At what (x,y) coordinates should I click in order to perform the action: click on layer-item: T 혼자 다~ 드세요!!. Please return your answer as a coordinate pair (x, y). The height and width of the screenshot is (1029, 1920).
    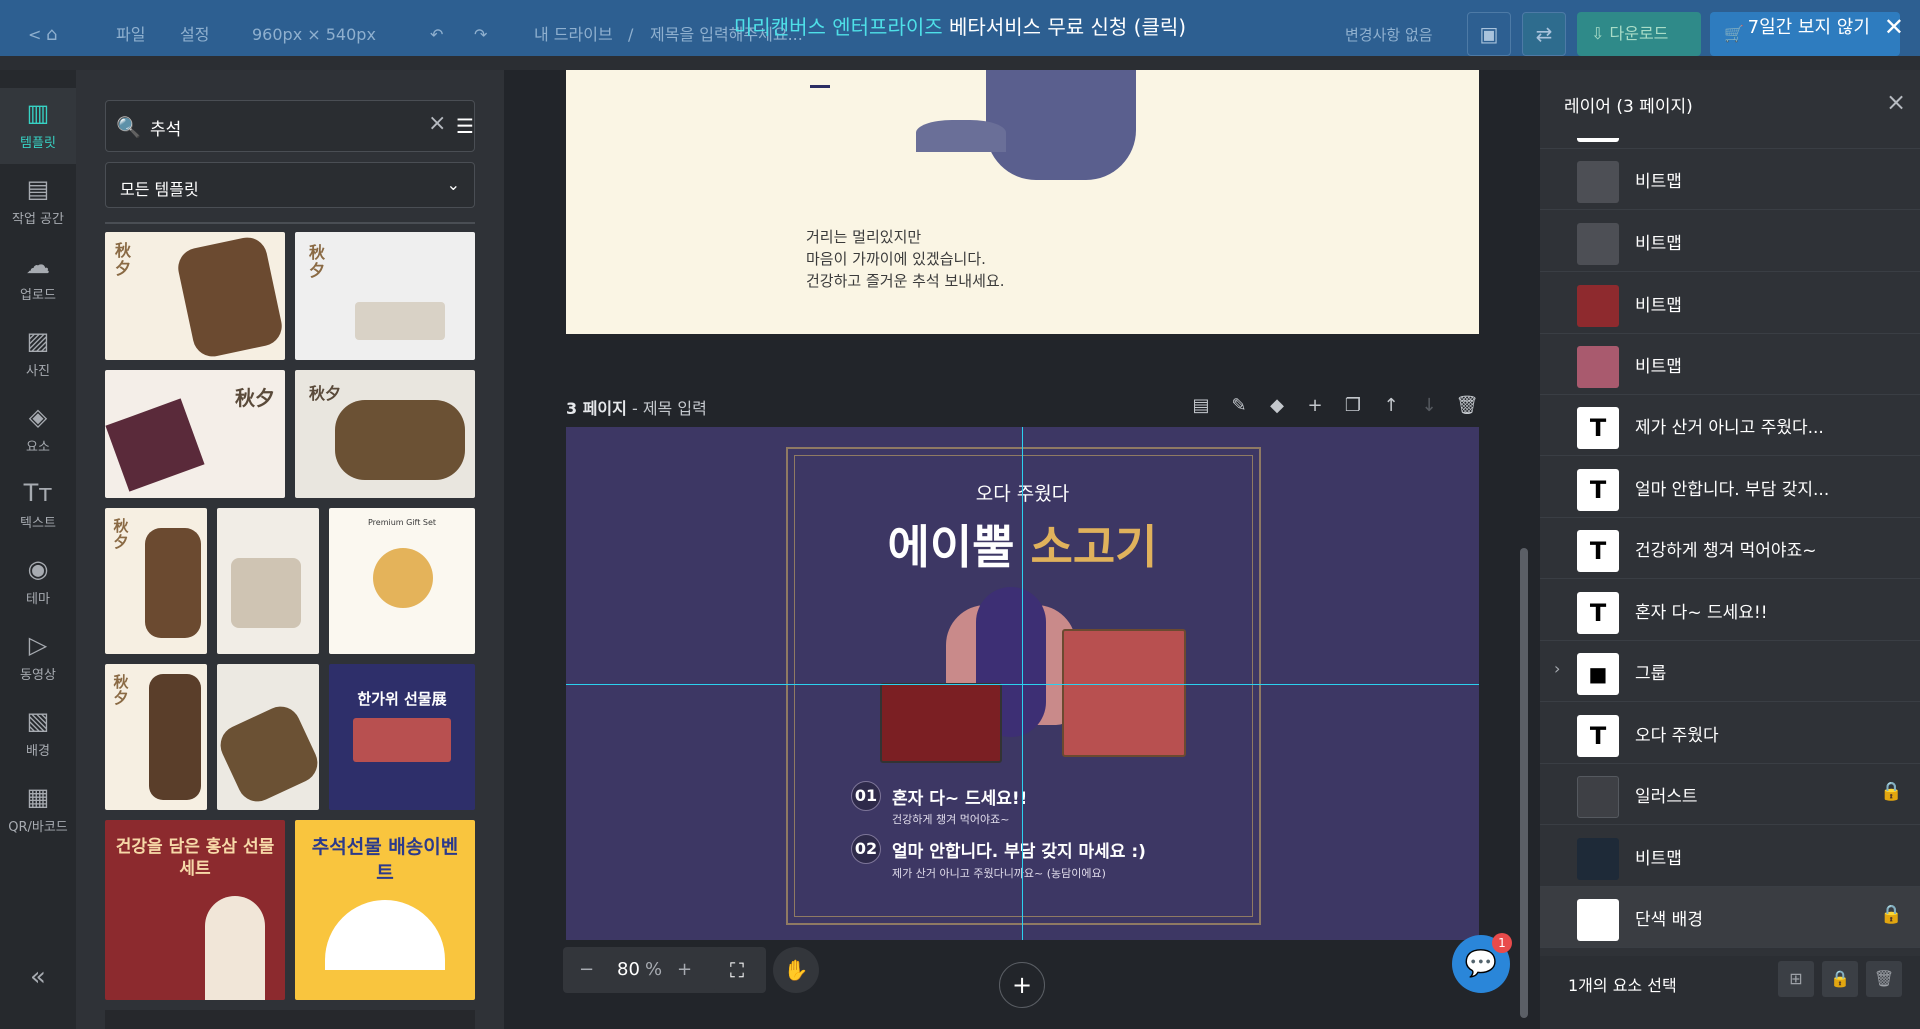
    Looking at the image, I should click on (1730, 610).